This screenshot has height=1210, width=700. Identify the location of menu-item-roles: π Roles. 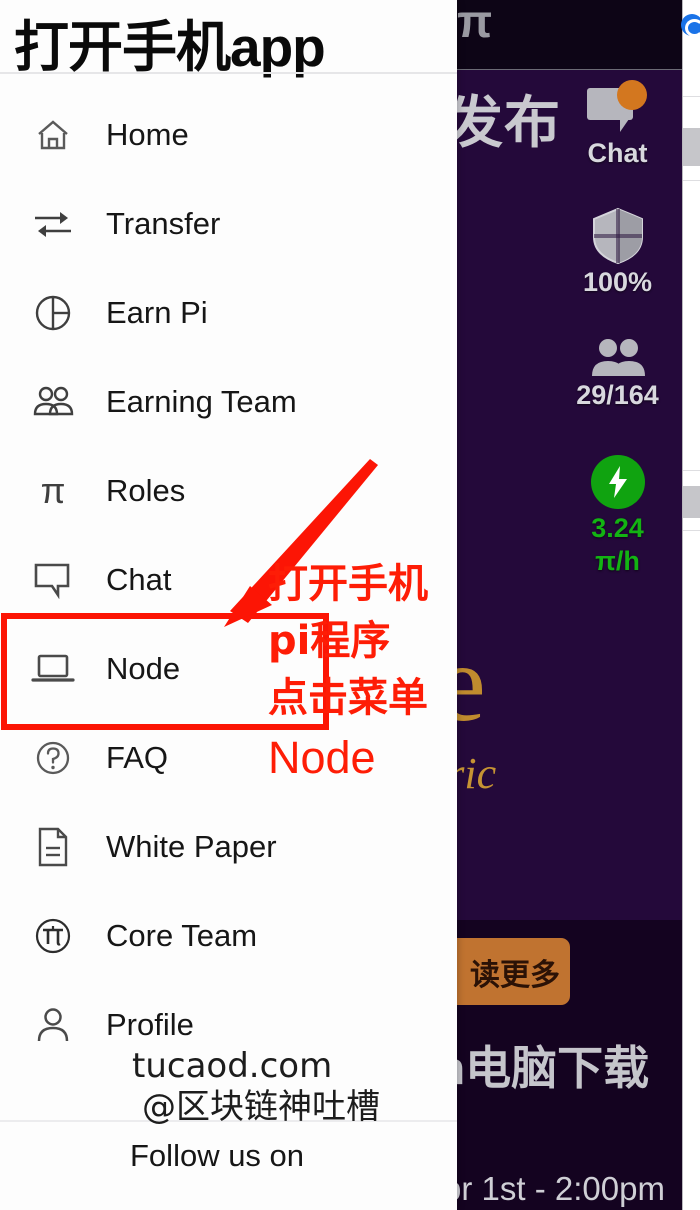
(228, 490).